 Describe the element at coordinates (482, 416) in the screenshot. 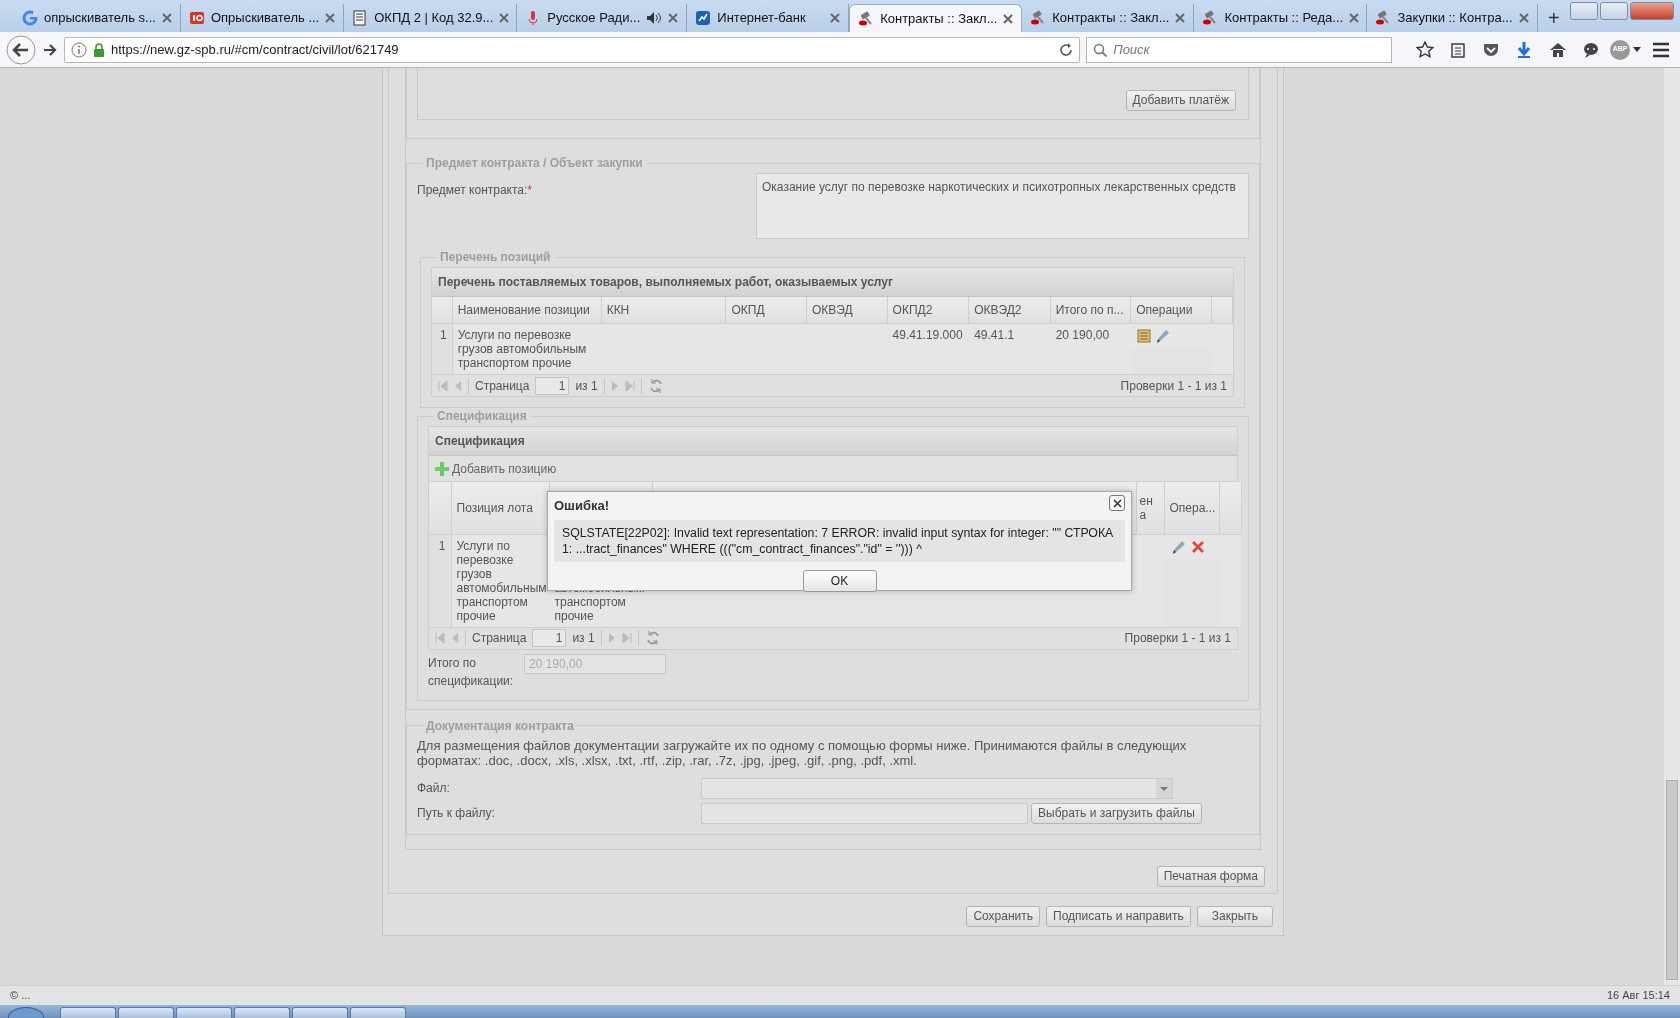

I see `section-legend: Спецификация` at that location.